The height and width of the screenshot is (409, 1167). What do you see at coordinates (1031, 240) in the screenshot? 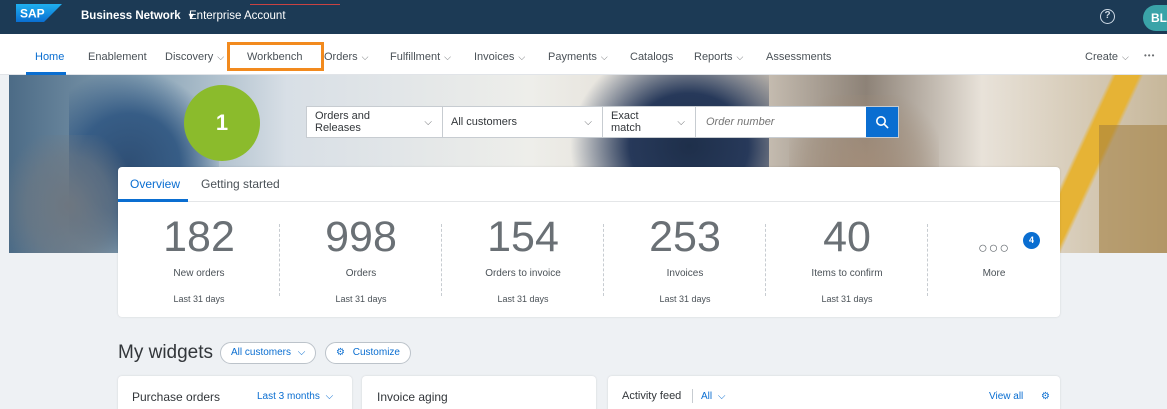
I see `more-count-badge: 4` at bounding box center [1031, 240].